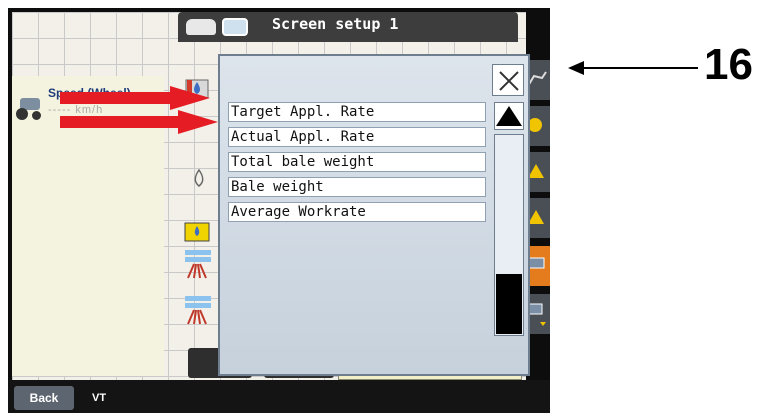 The width and height of the screenshot is (772, 413). I want to click on triangle-up-icon, so click(509, 116).